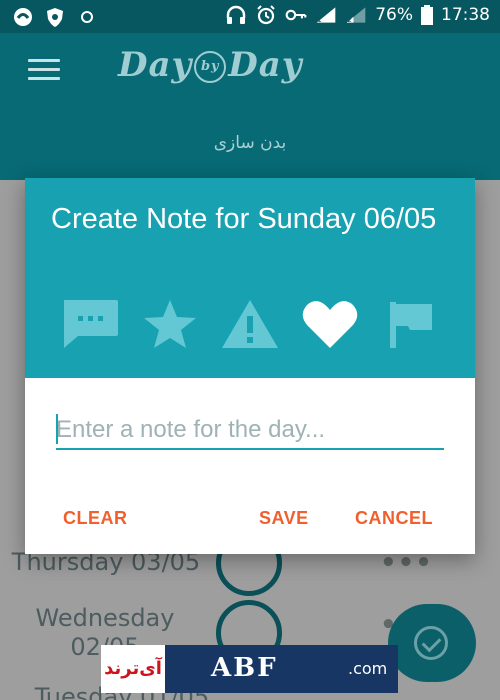 The width and height of the screenshot is (500, 700). I want to click on app-logo: Day by Day, so click(210, 65).